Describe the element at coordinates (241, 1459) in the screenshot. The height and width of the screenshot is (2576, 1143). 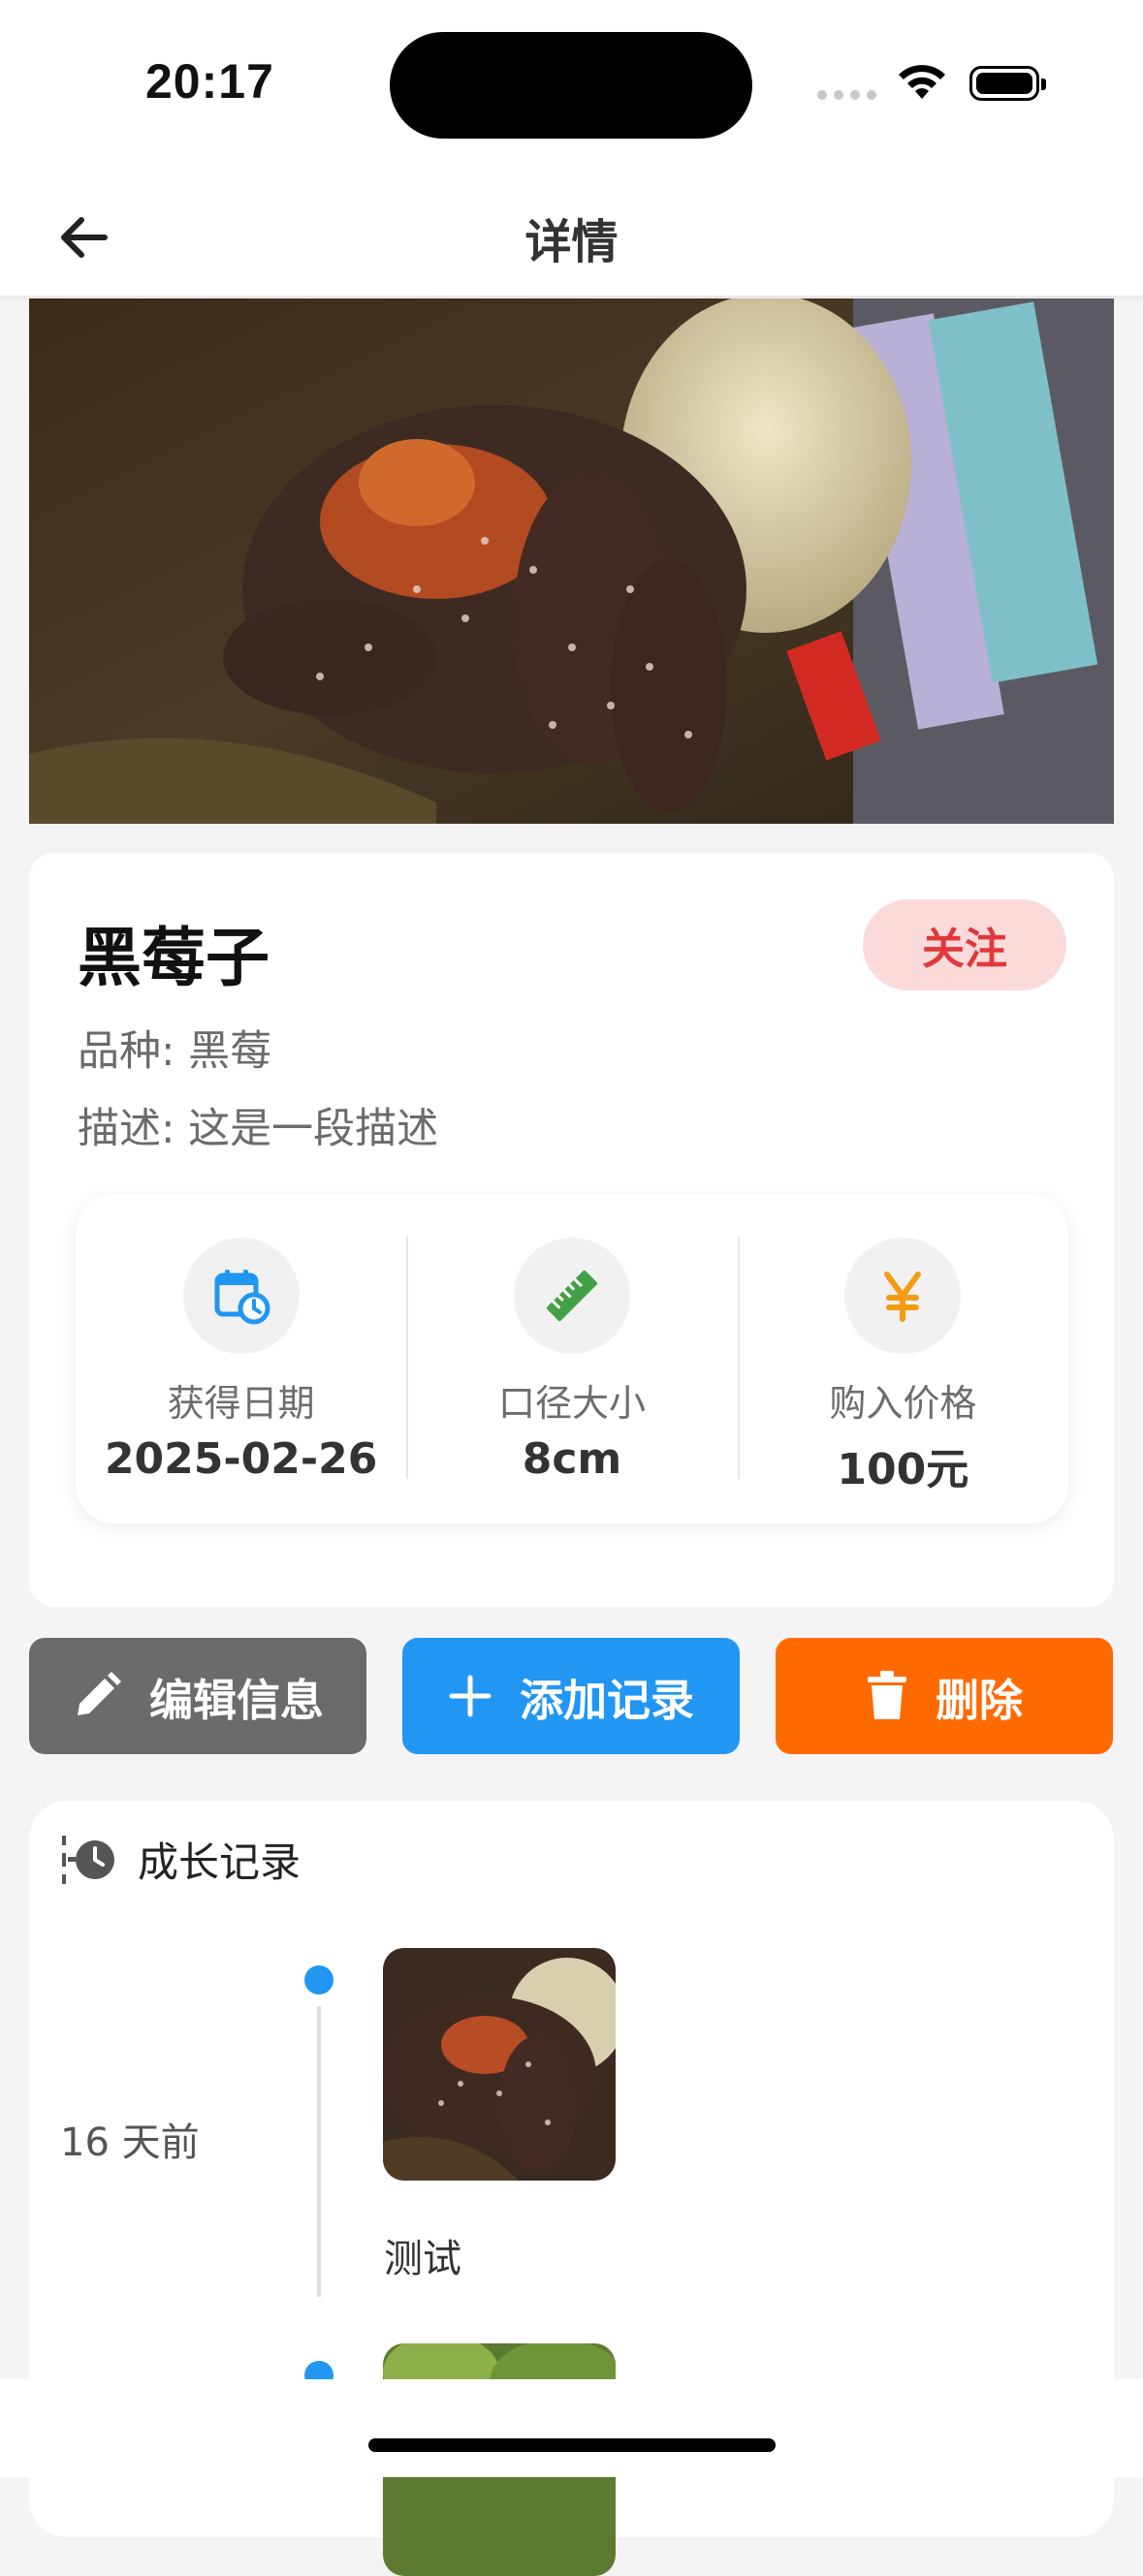
I see `stat-value: 2025-02-26` at that location.